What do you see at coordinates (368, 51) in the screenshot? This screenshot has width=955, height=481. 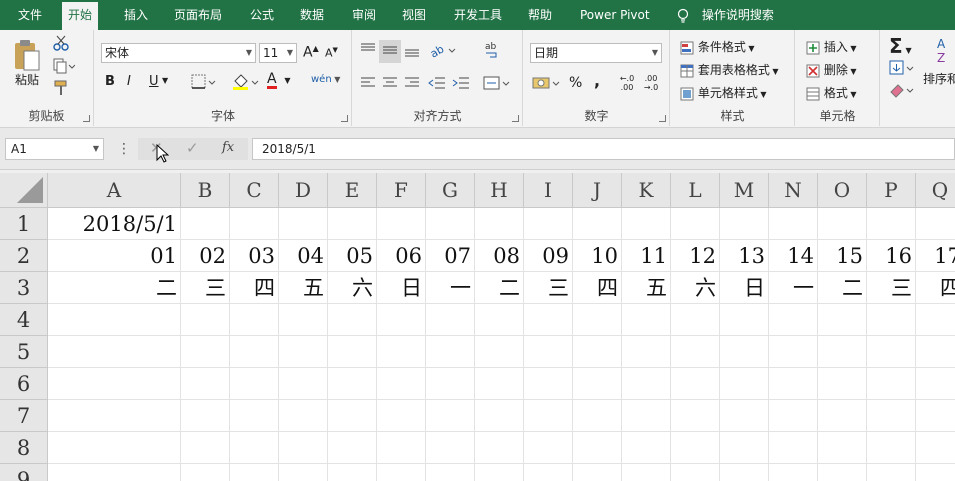 I see `top-align-button` at bounding box center [368, 51].